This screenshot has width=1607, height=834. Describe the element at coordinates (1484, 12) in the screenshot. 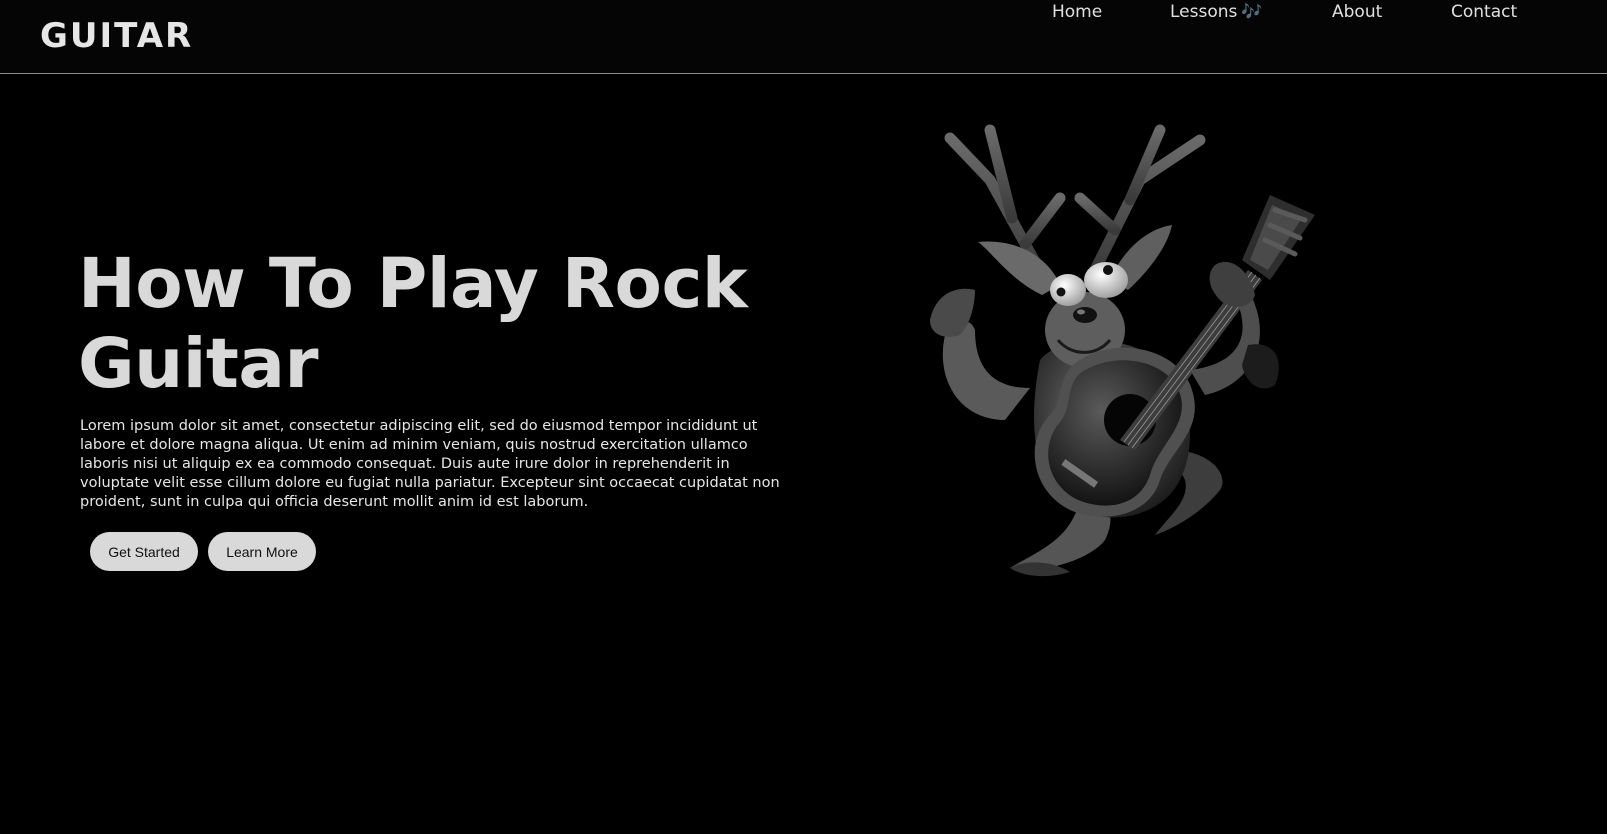

I see `nav-contact-link: Contact` at that location.